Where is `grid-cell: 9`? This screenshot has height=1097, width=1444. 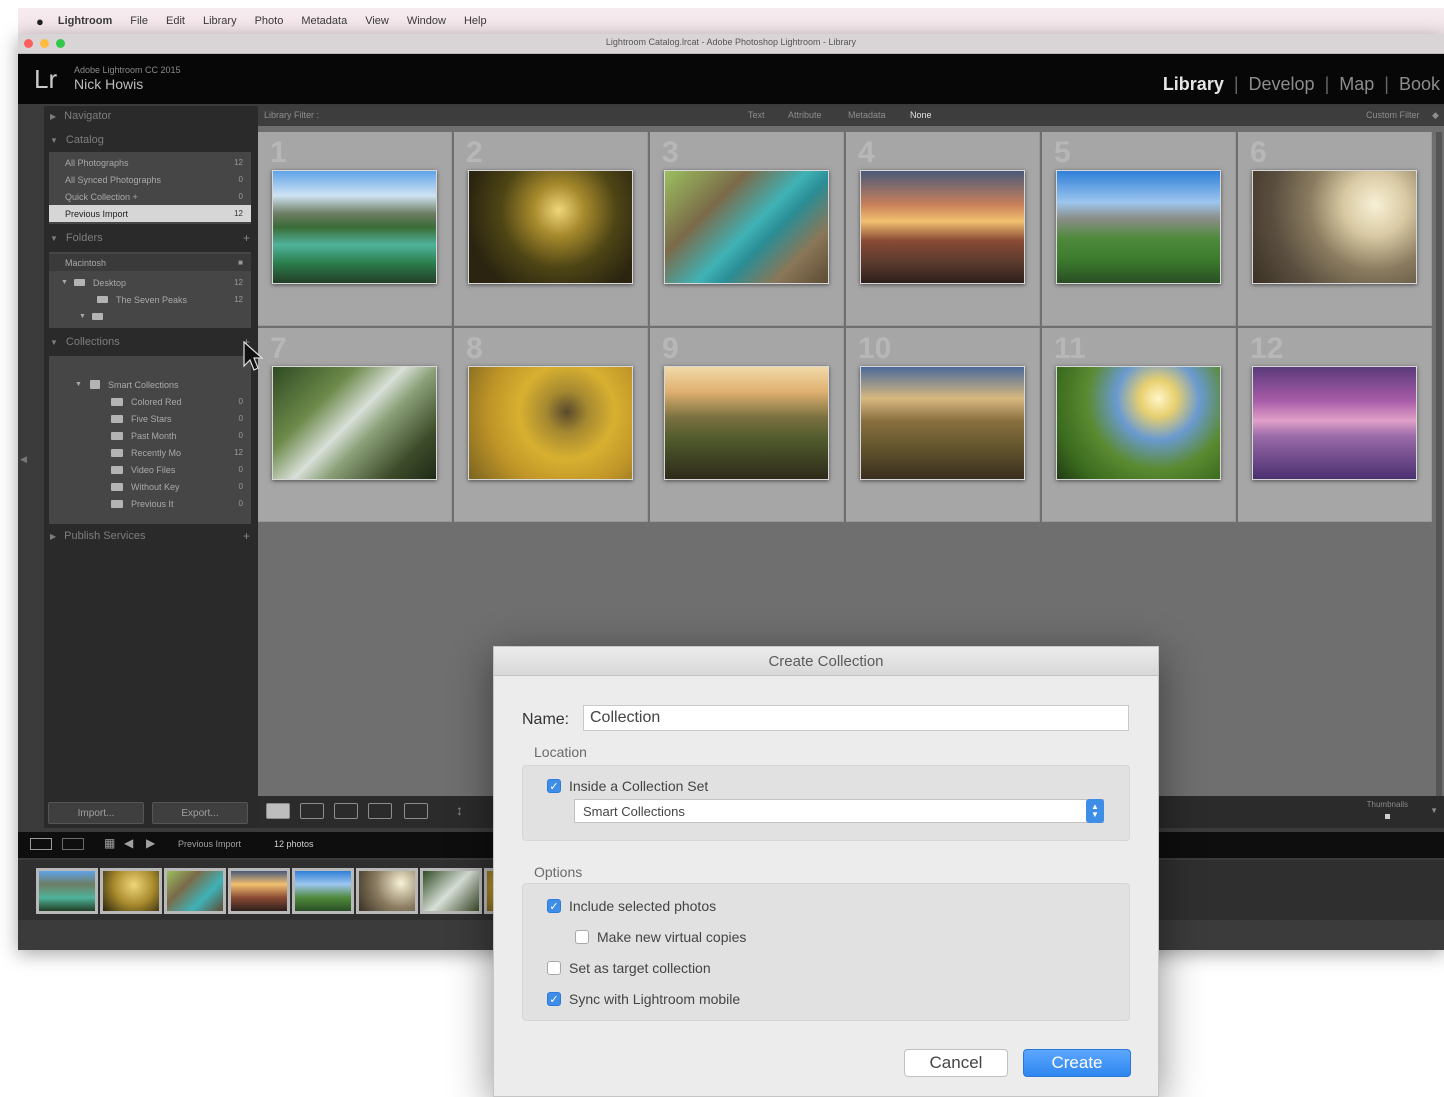 grid-cell: 9 is located at coordinates (747, 425).